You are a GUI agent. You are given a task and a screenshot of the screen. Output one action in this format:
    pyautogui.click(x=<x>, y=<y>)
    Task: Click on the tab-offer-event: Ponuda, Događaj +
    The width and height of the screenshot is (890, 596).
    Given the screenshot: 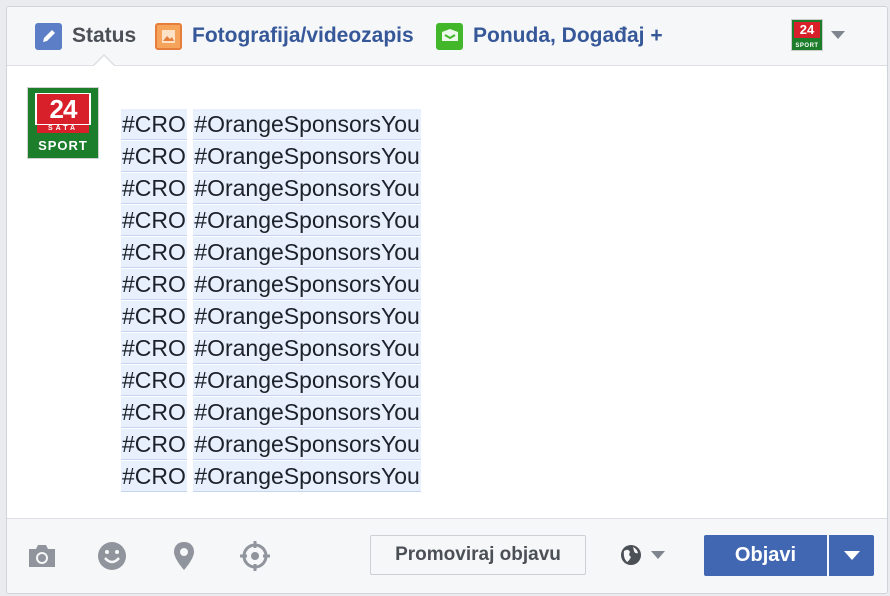 What is the action you would take?
    pyautogui.click(x=549, y=36)
    